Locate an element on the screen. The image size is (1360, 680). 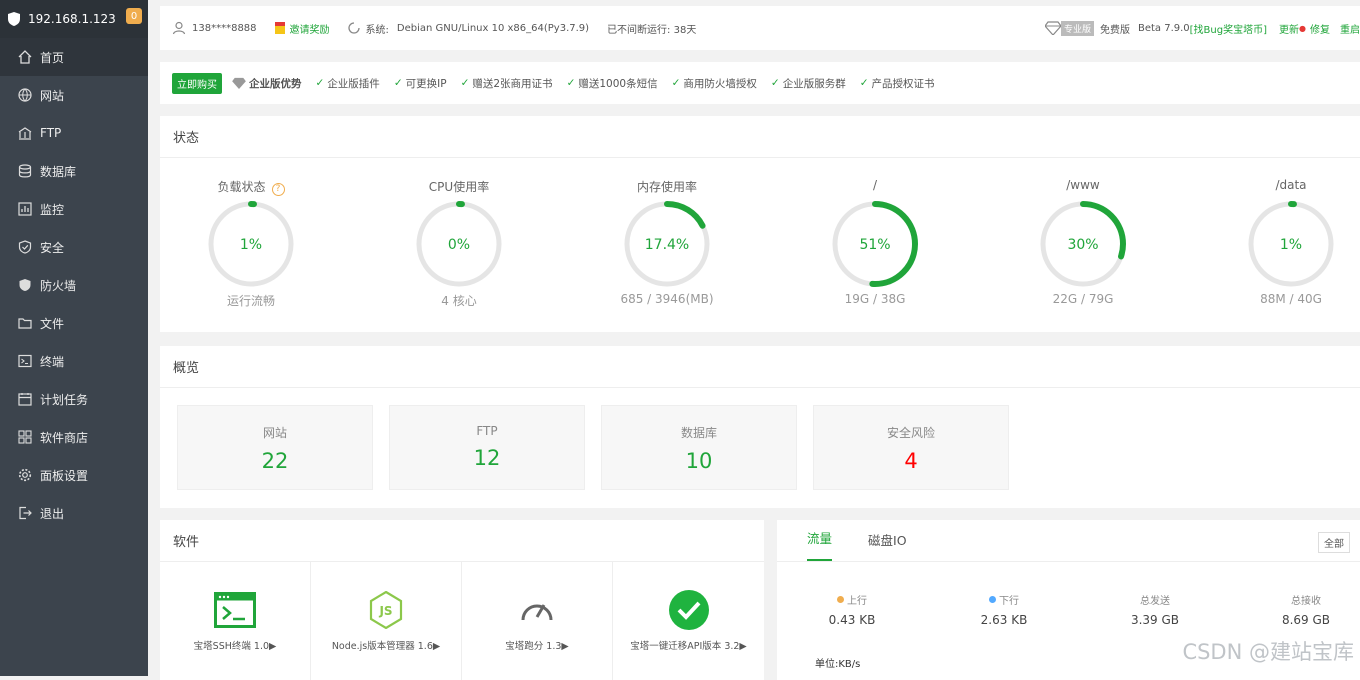
ftp-icon is located at coordinates (25, 133).